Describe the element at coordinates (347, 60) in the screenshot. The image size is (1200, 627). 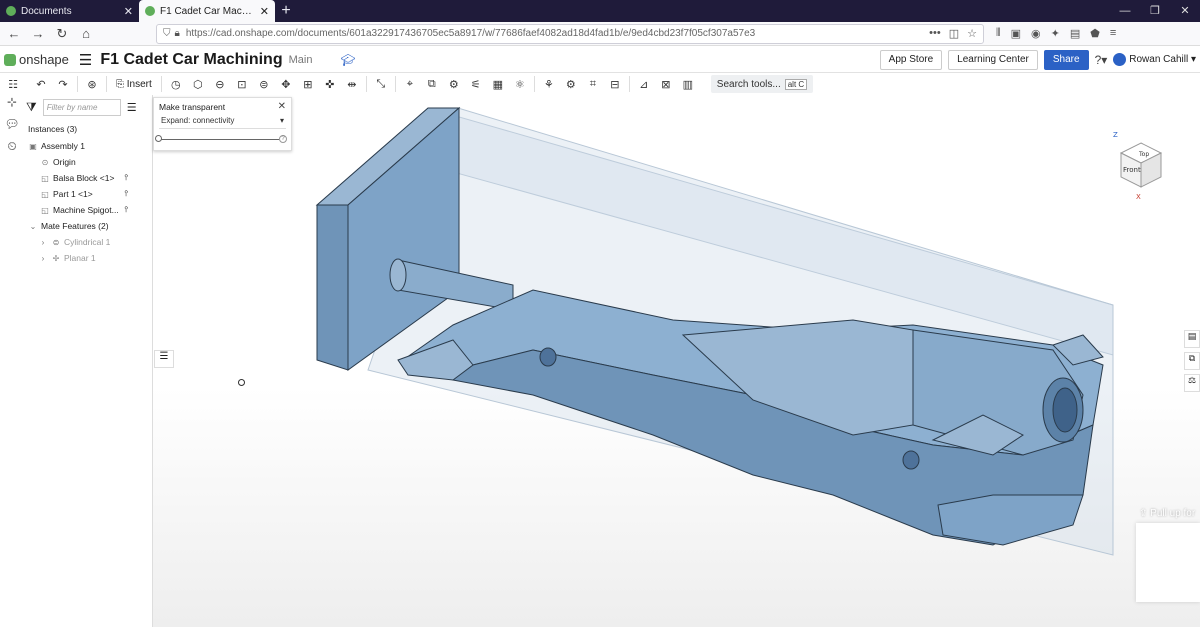
I see `graduation-cap-icon: 🎓︎` at that location.